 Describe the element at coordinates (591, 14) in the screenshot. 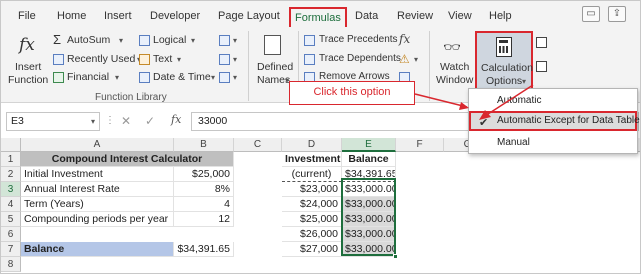

I see `comments-icon: ▭` at that location.